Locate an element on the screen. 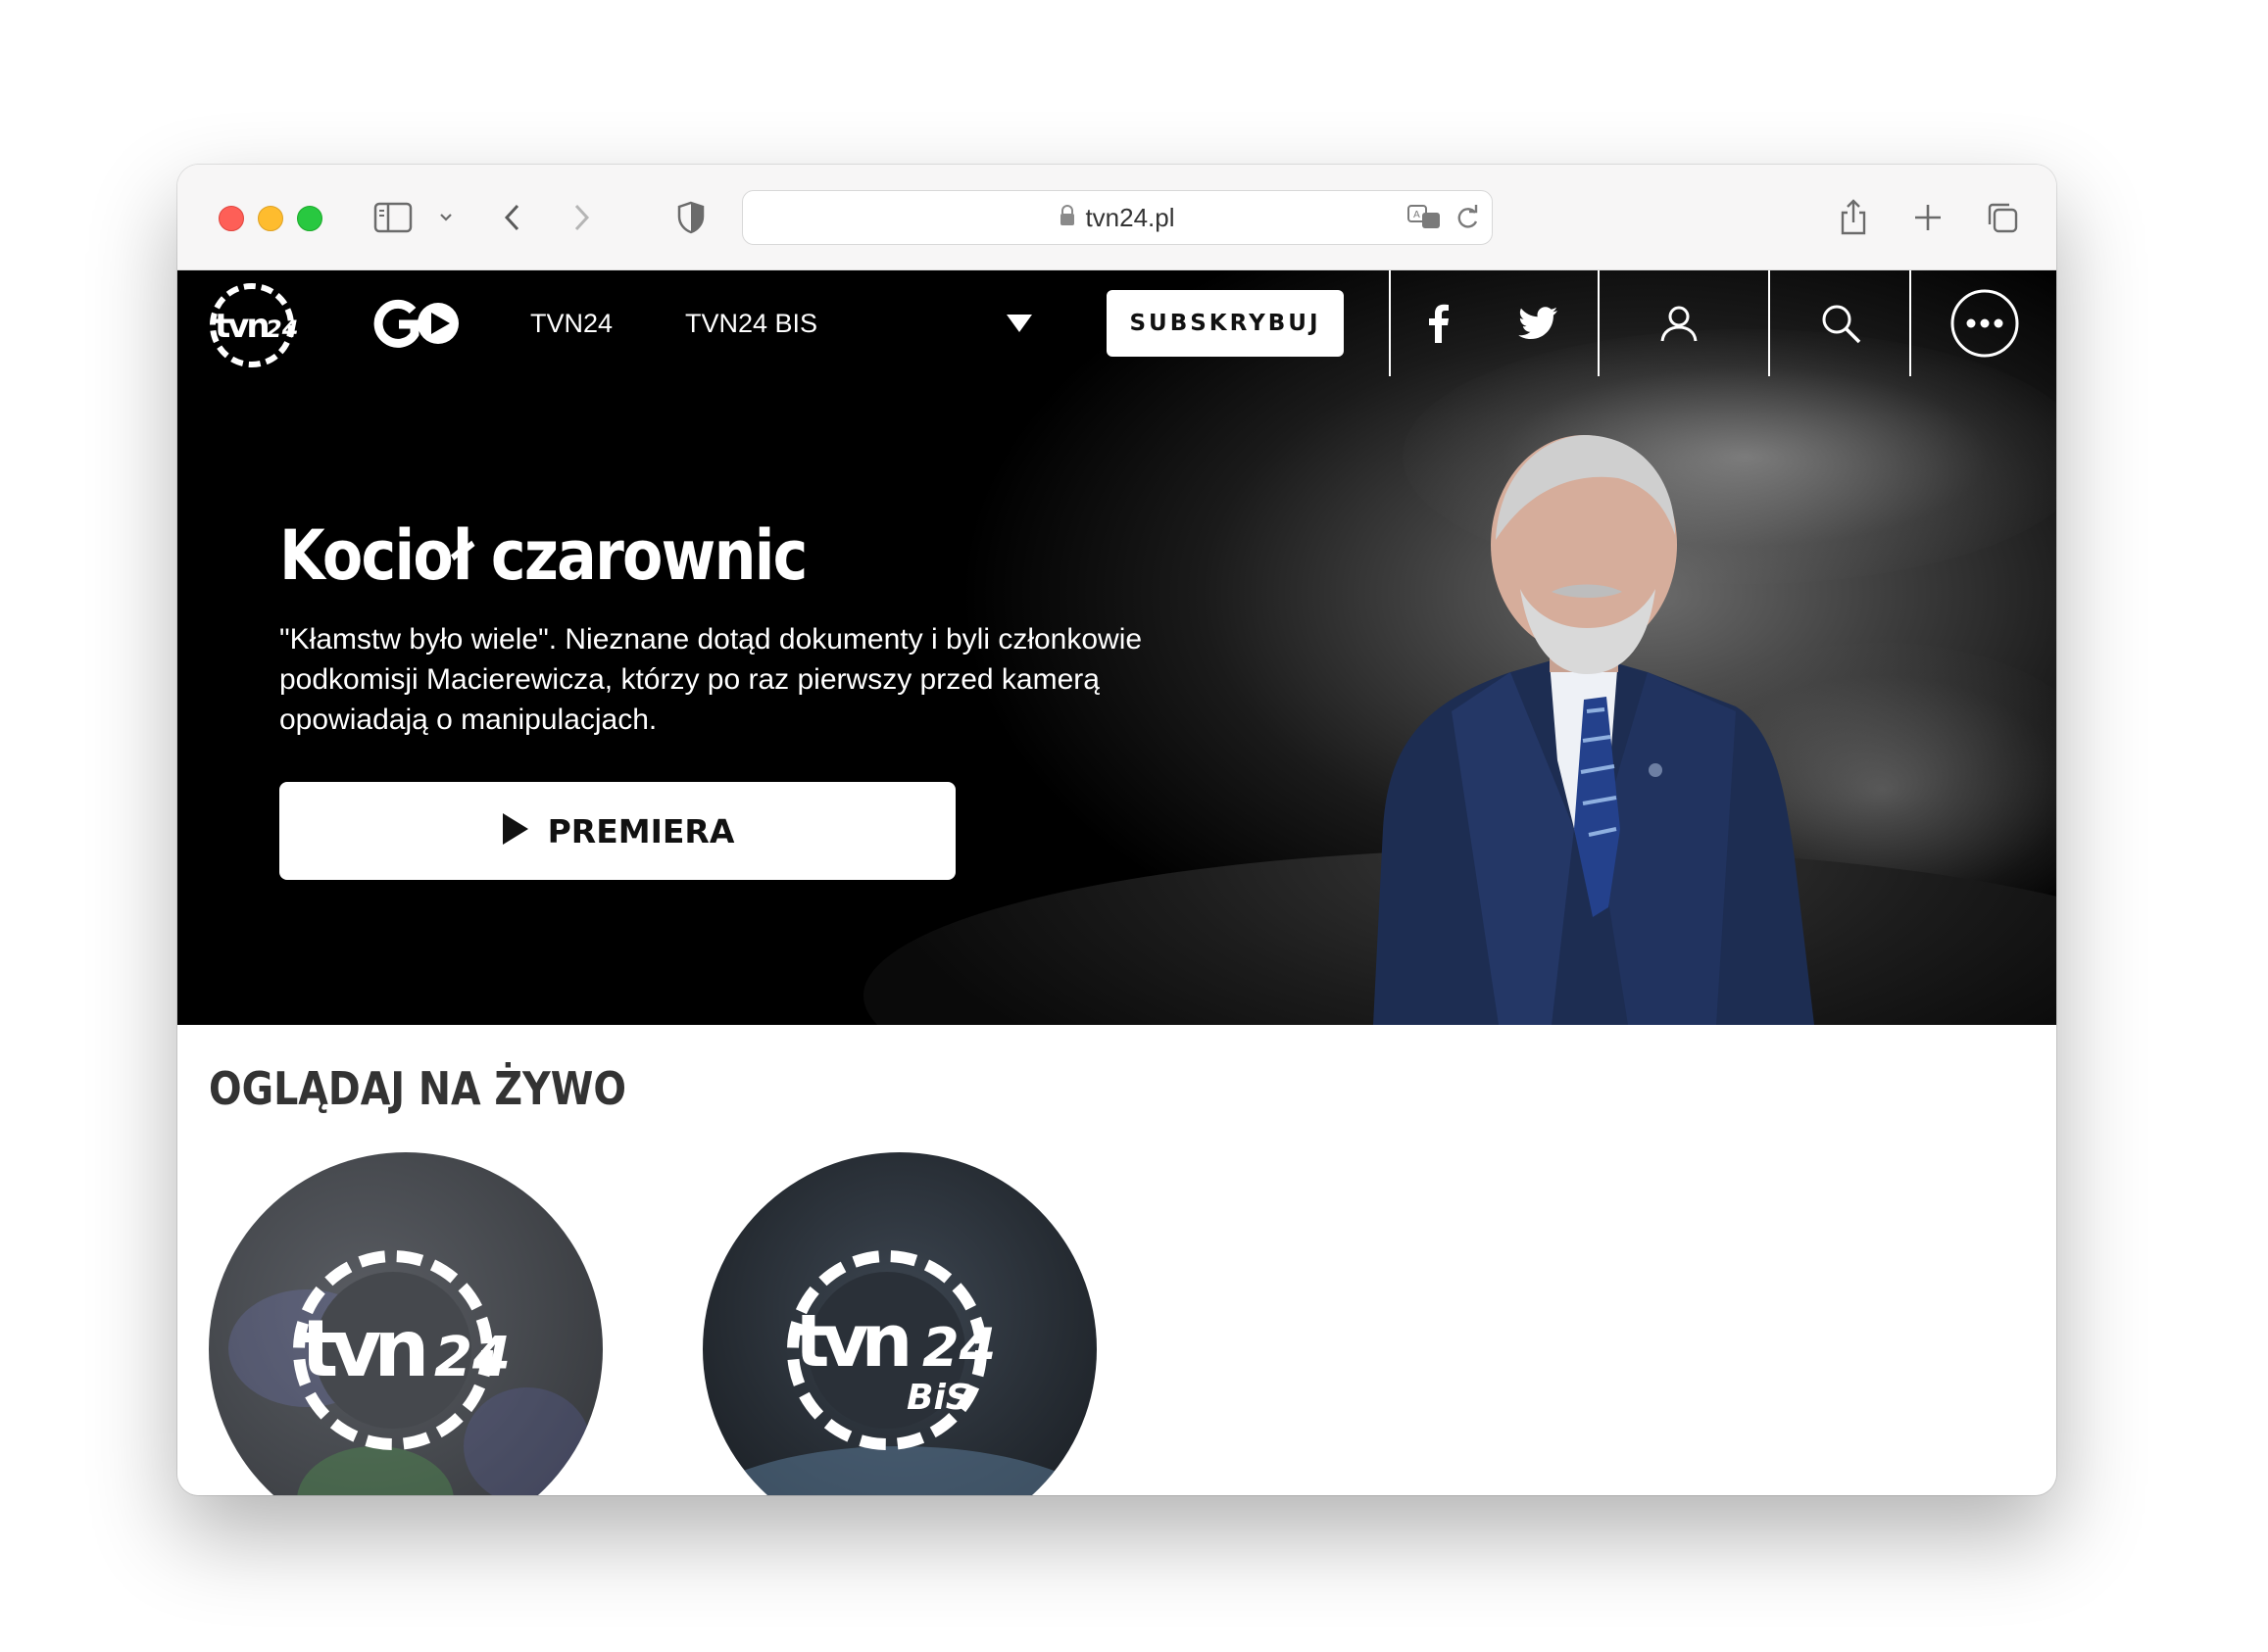  hero-portrait-image is located at coordinates (1593, 730).